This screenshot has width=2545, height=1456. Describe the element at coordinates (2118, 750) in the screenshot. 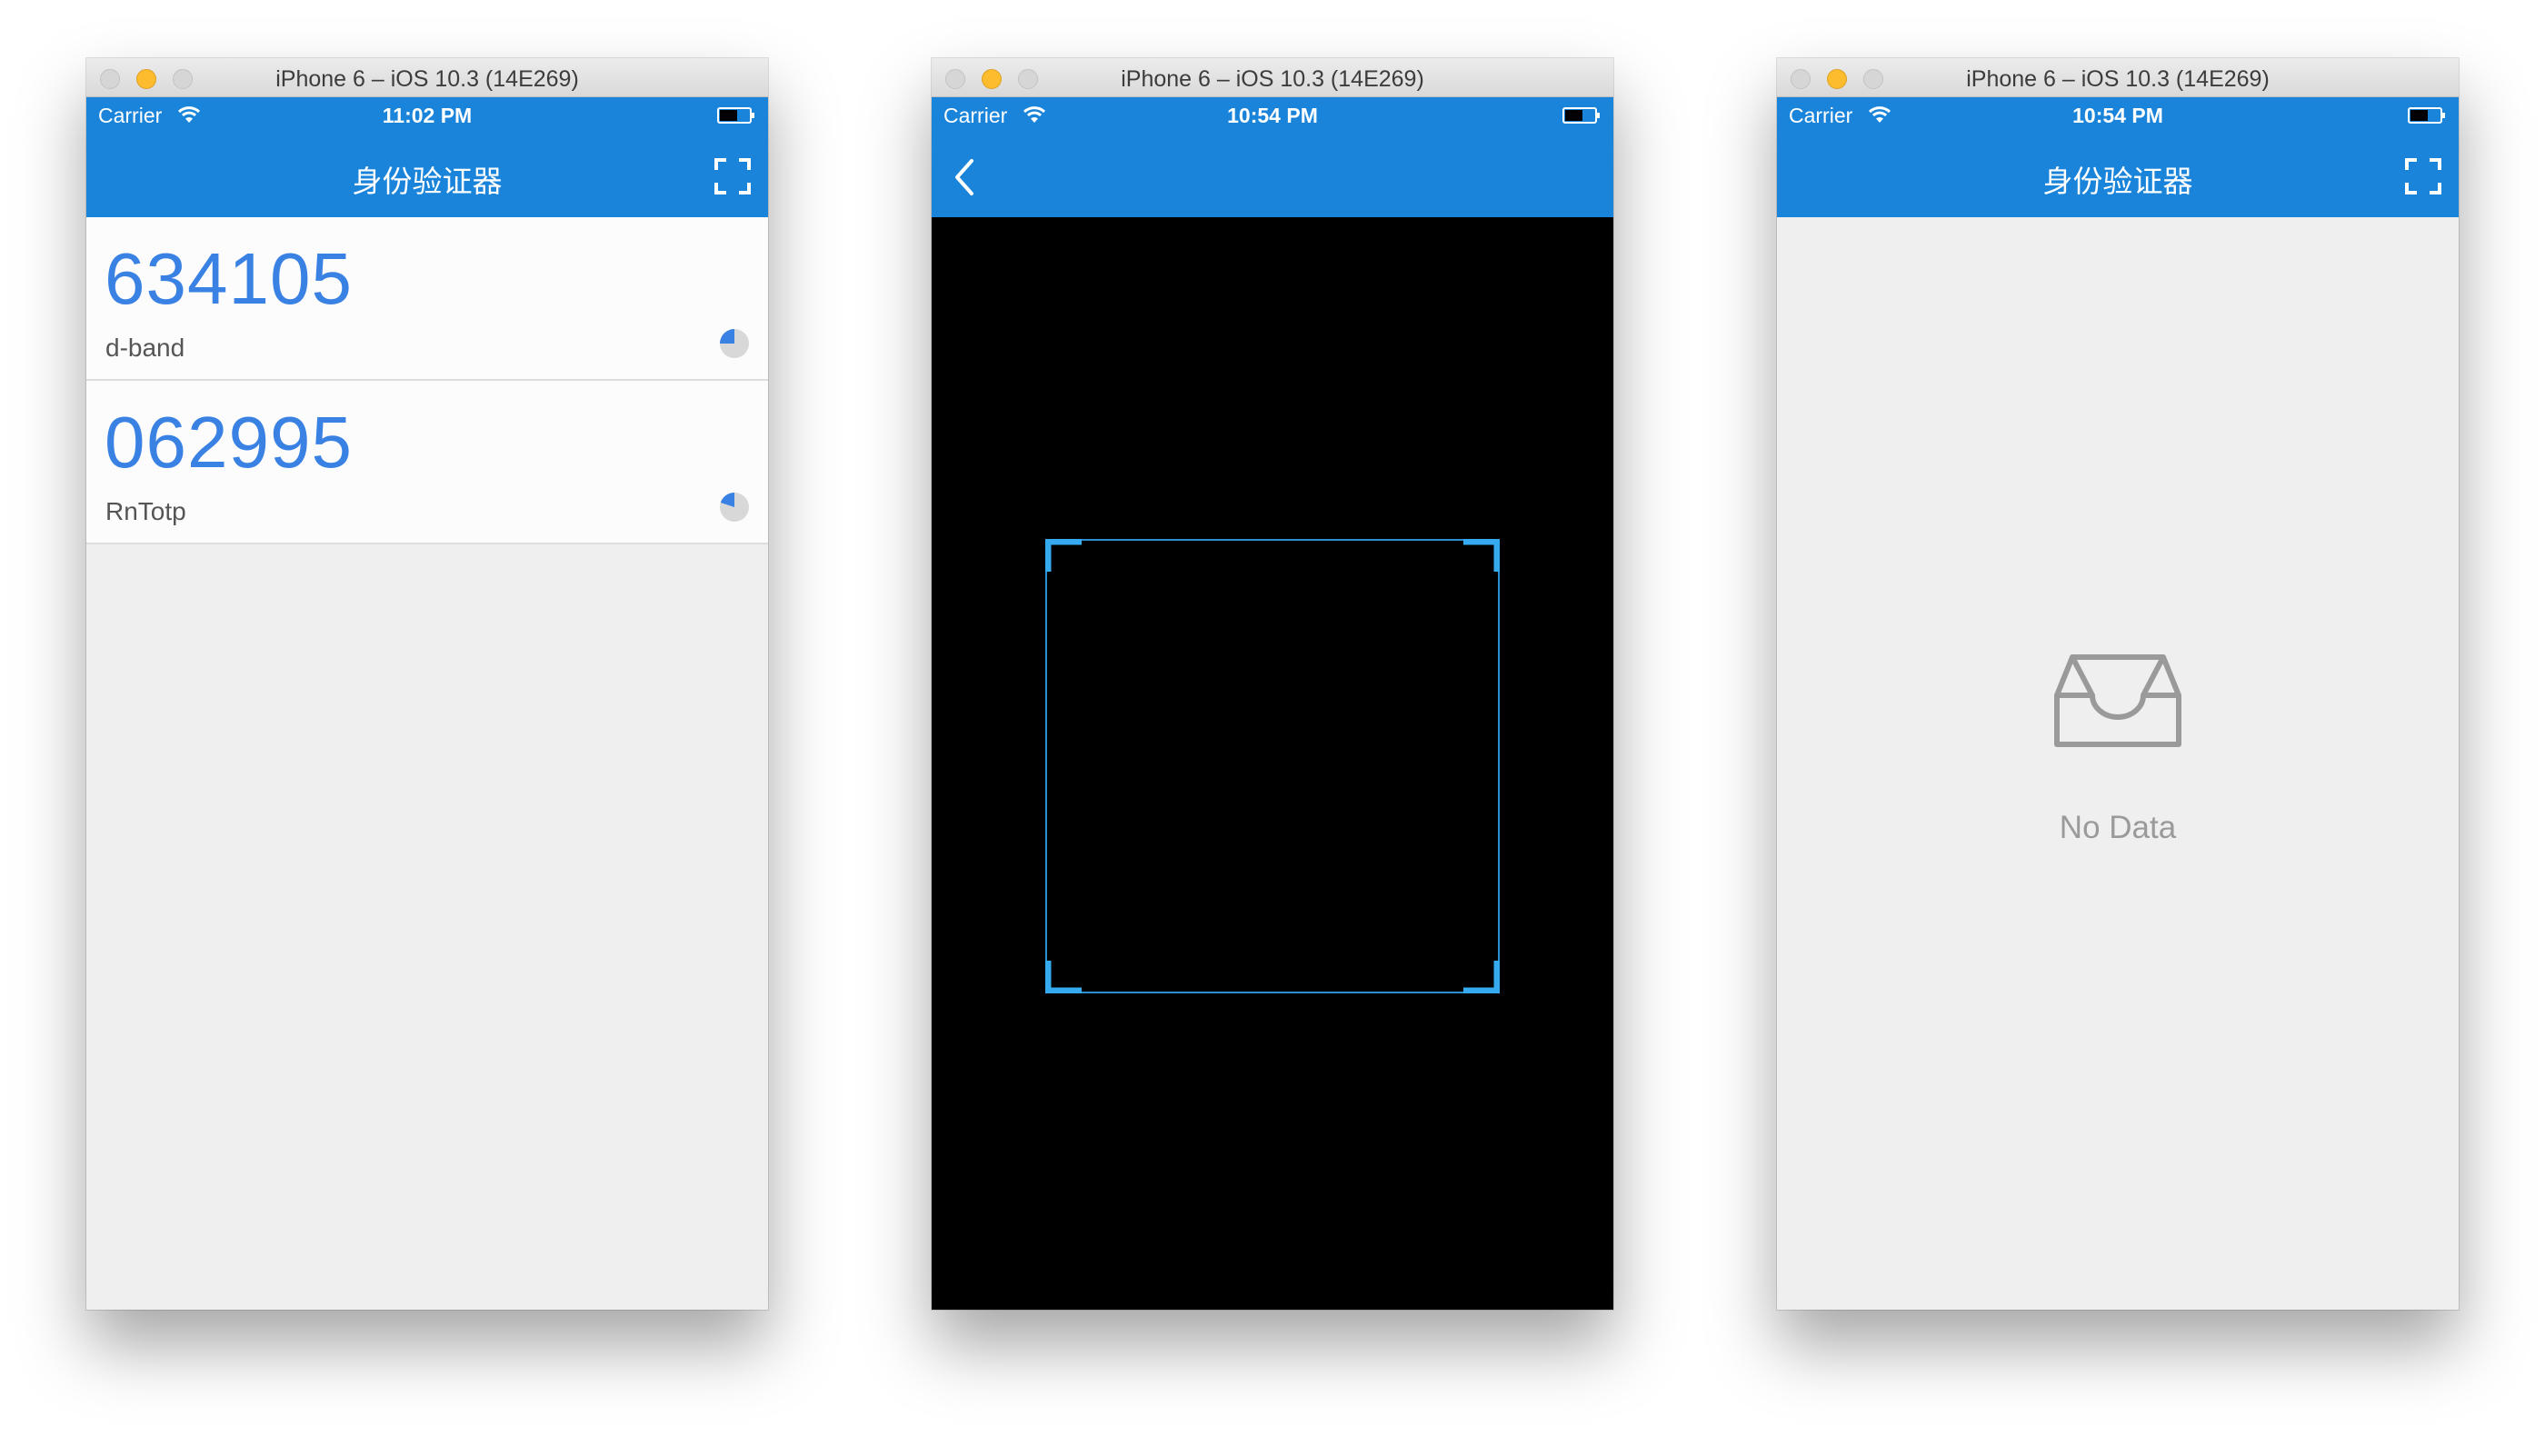

I see `empty-state: No Data` at that location.